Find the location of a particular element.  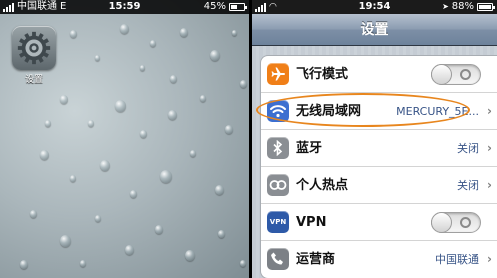

status-right: ➤ 88% is located at coordinates (468, 7).